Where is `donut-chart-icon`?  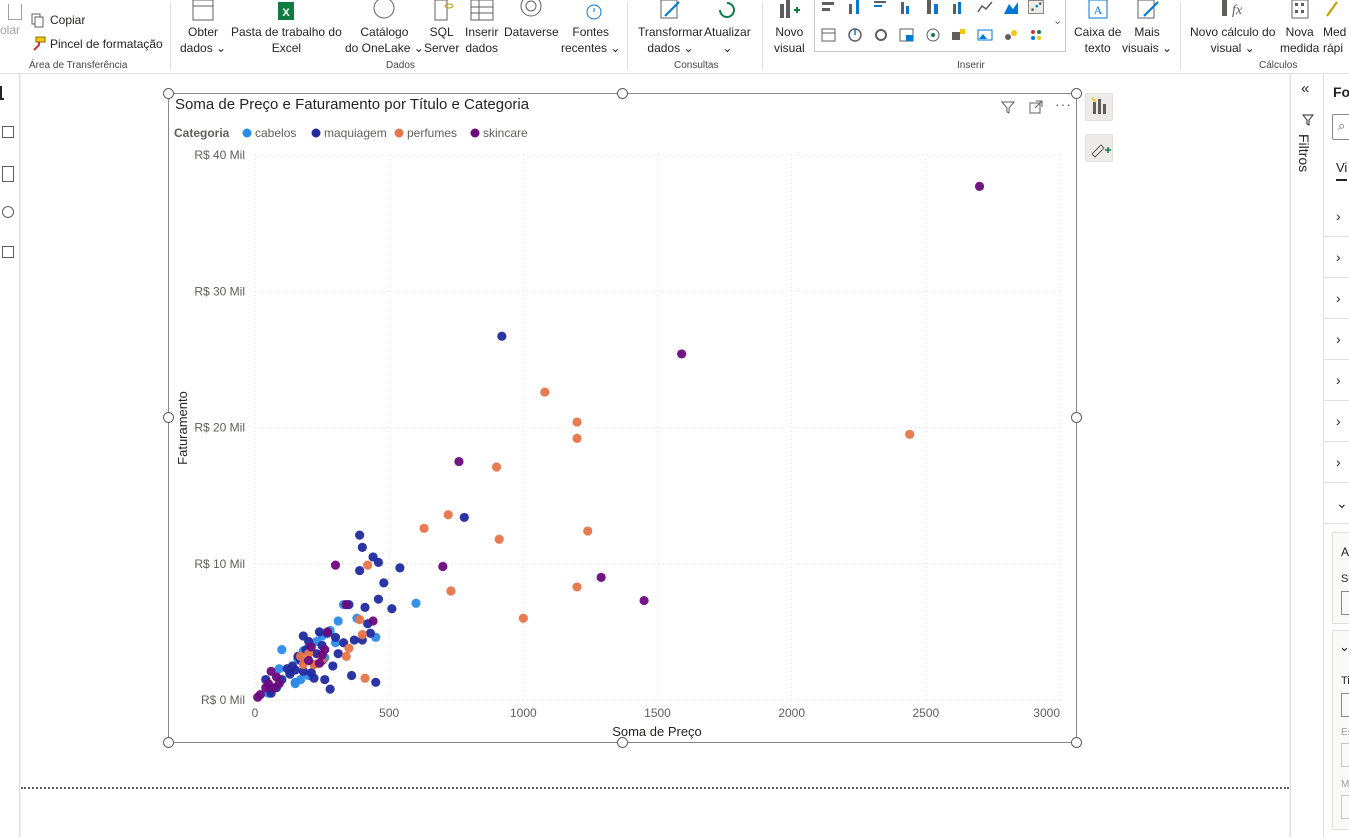 donut-chart-icon is located at coordinates (881, 35).